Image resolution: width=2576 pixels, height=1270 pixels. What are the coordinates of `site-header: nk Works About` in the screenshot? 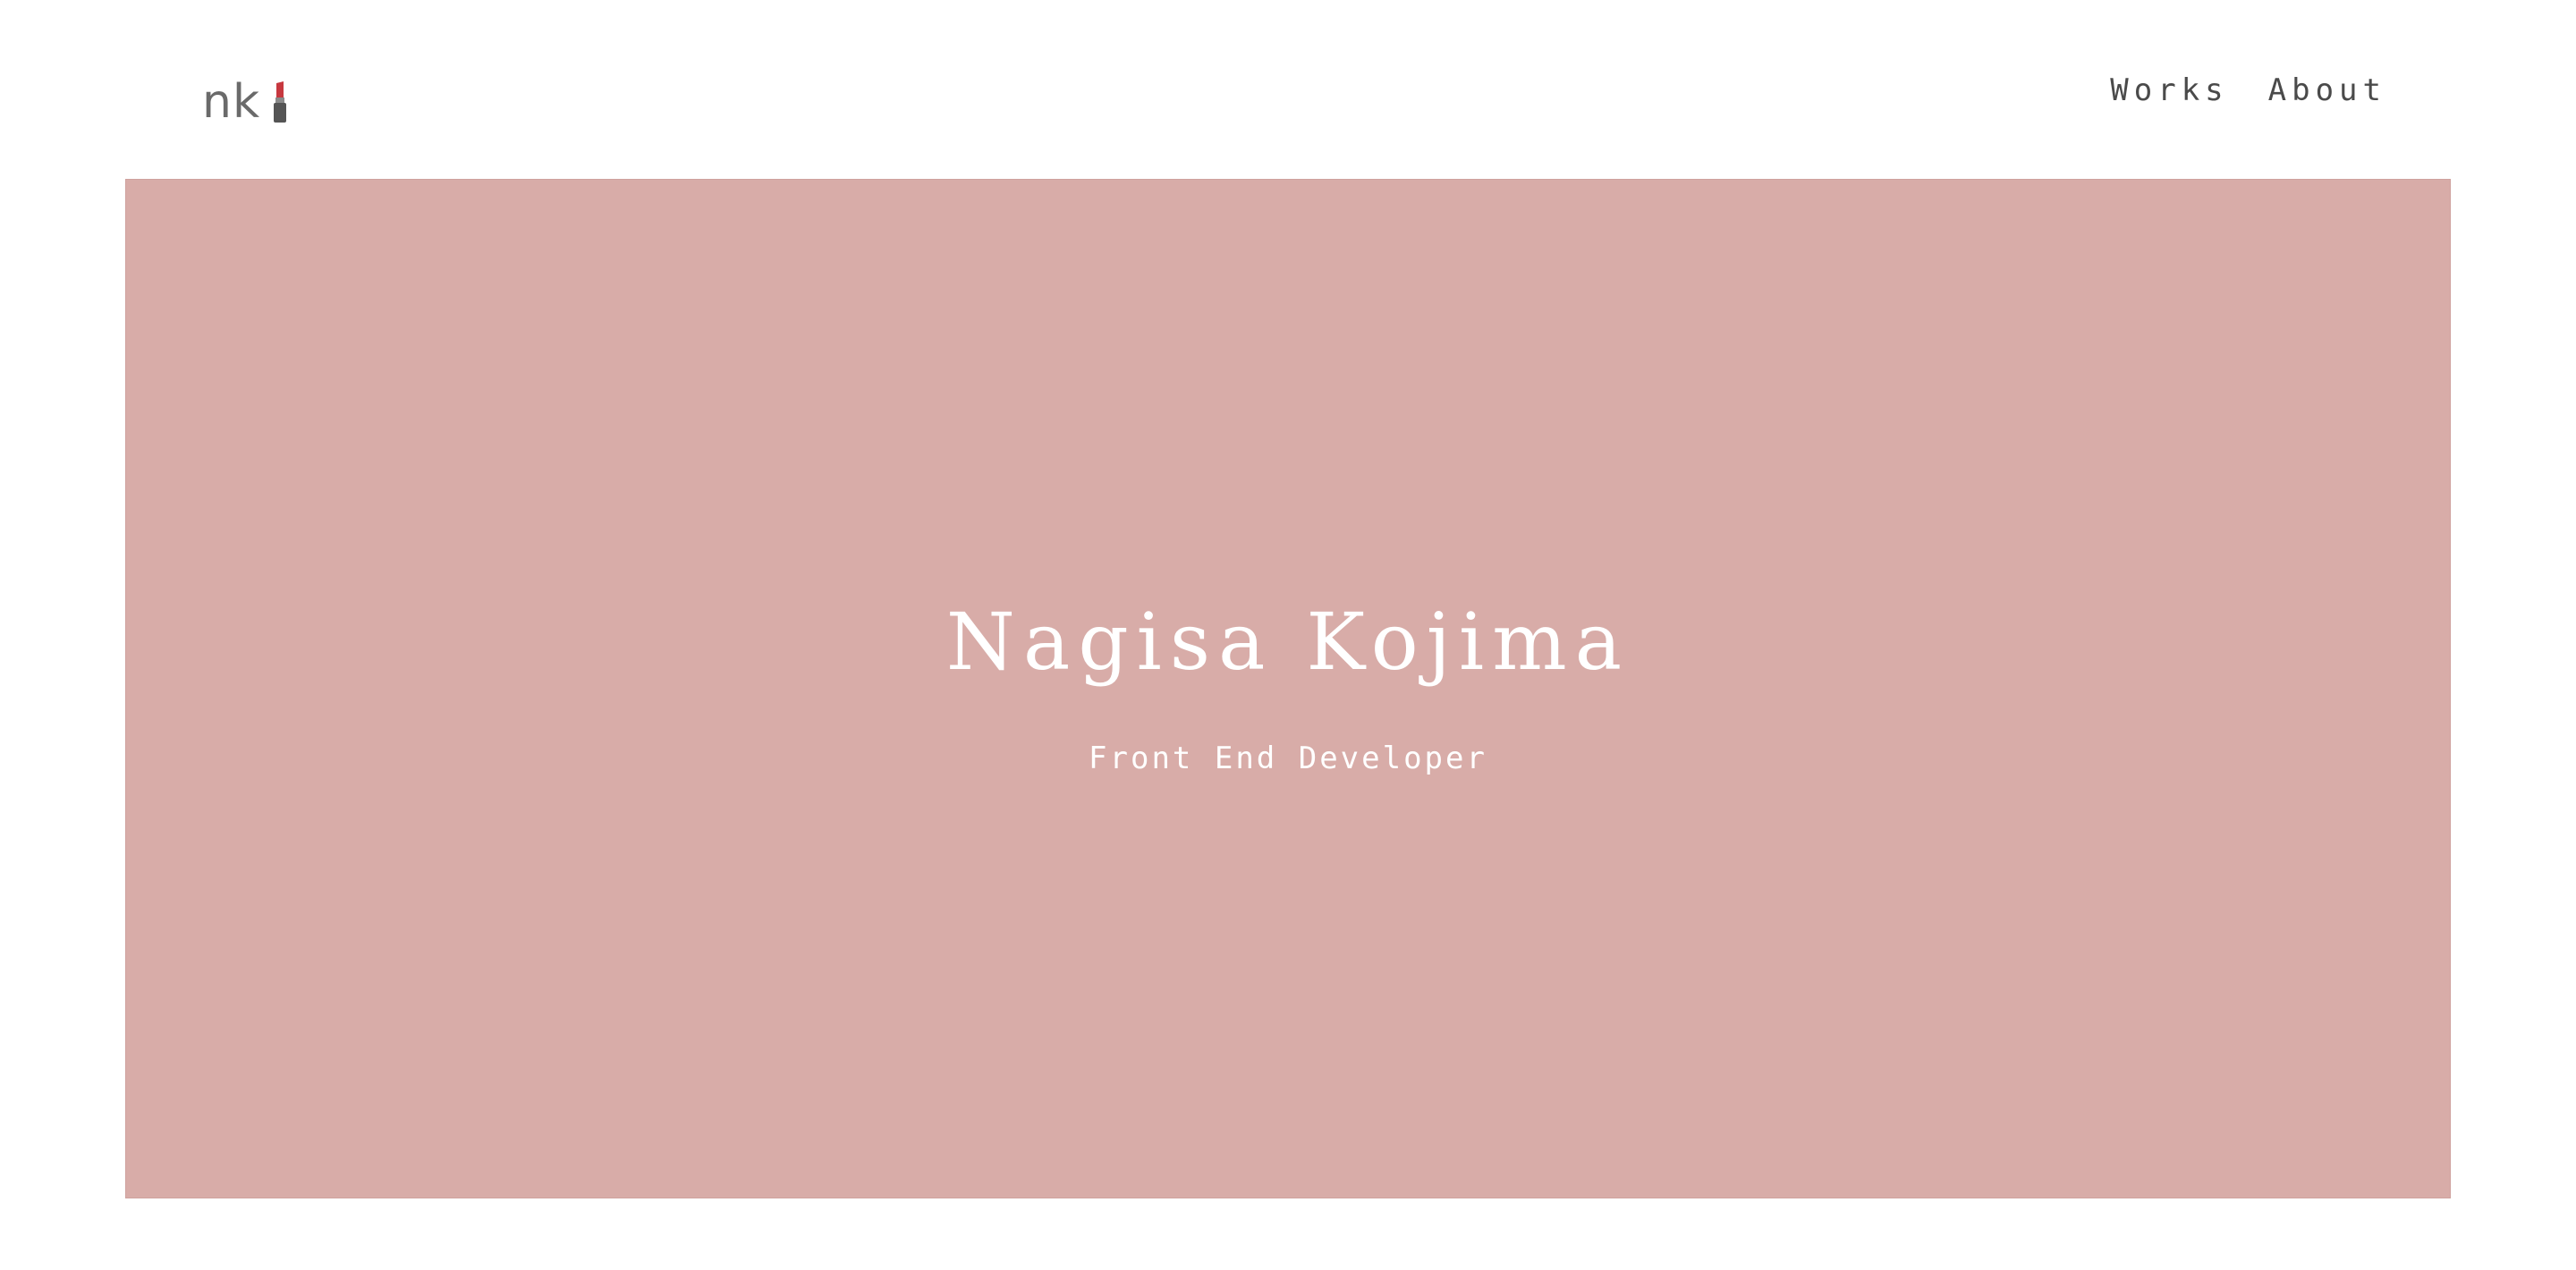 It's located at (1288, 89).